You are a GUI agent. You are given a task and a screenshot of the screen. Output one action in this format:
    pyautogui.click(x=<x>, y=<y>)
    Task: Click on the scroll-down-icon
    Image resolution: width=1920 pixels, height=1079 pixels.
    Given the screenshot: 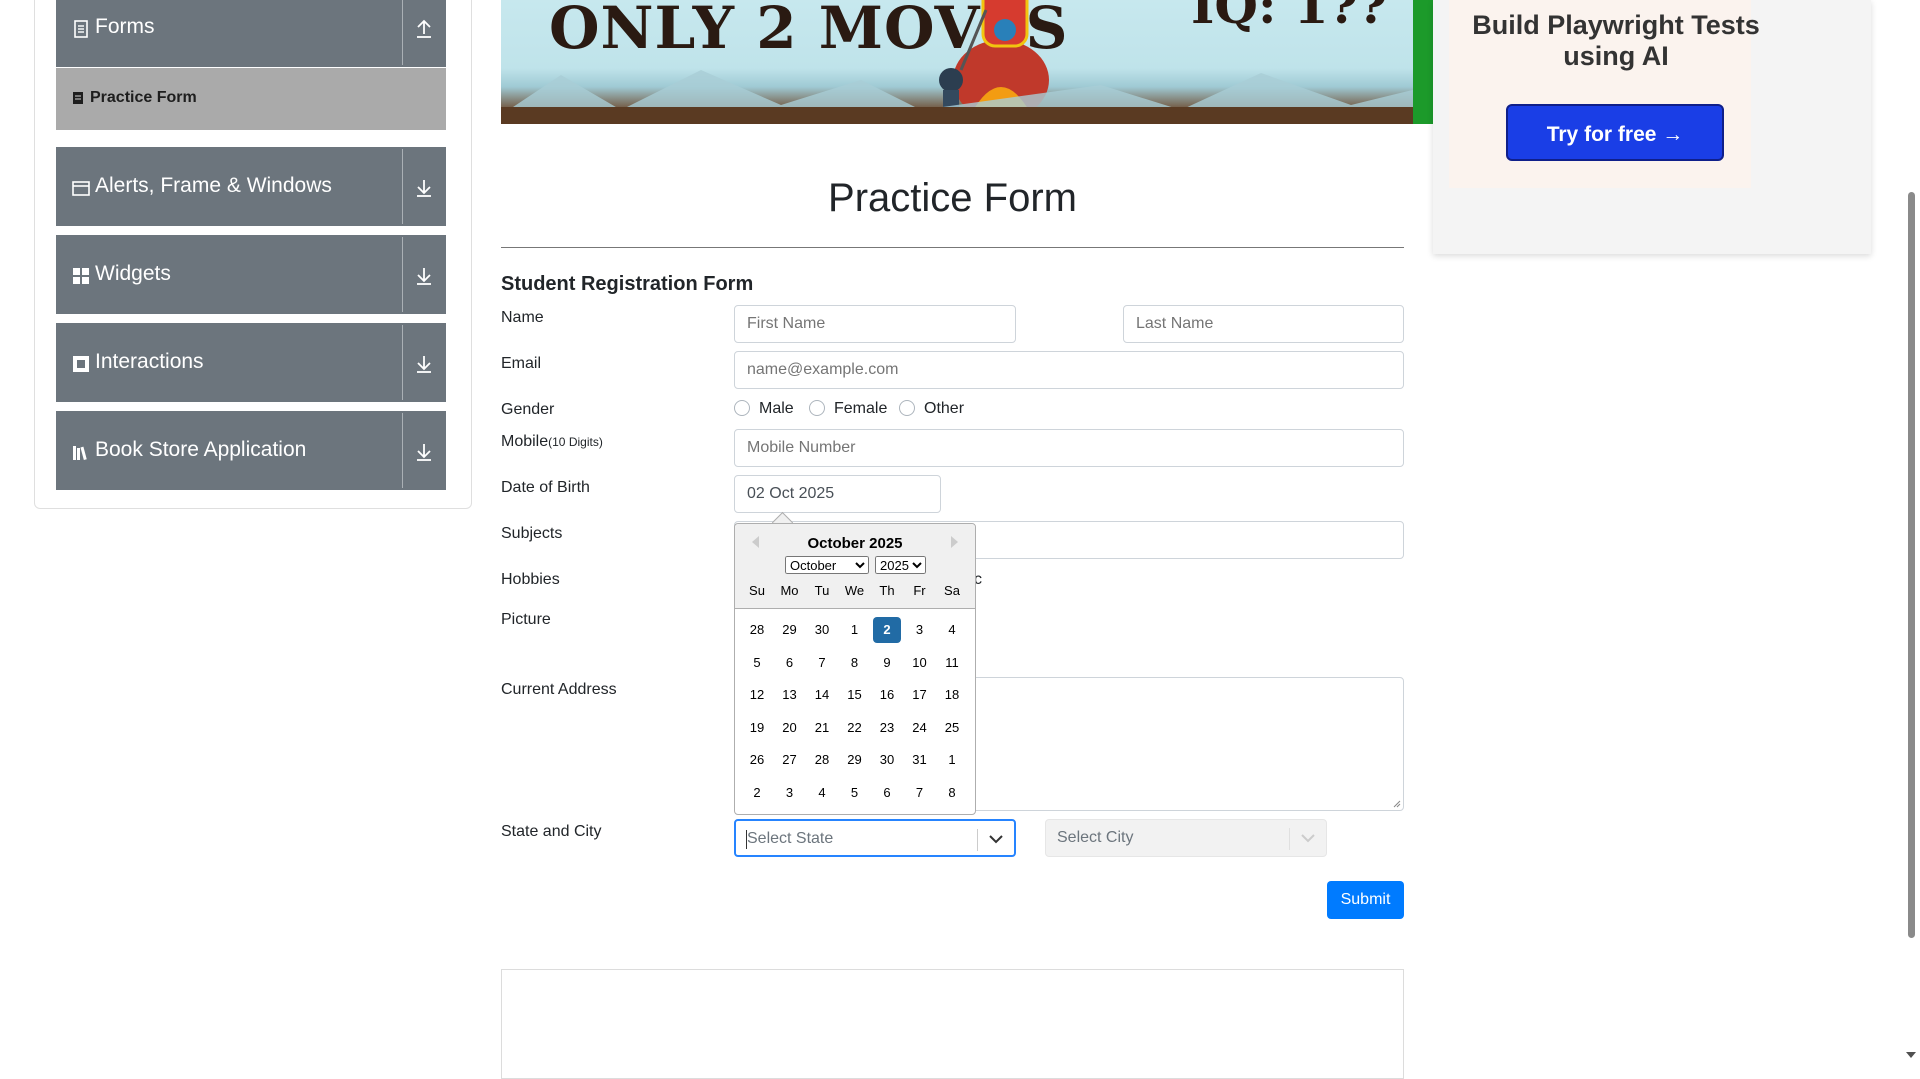 What is the action you would take?
    pyautogui.click(x=1911, y=1055)
    